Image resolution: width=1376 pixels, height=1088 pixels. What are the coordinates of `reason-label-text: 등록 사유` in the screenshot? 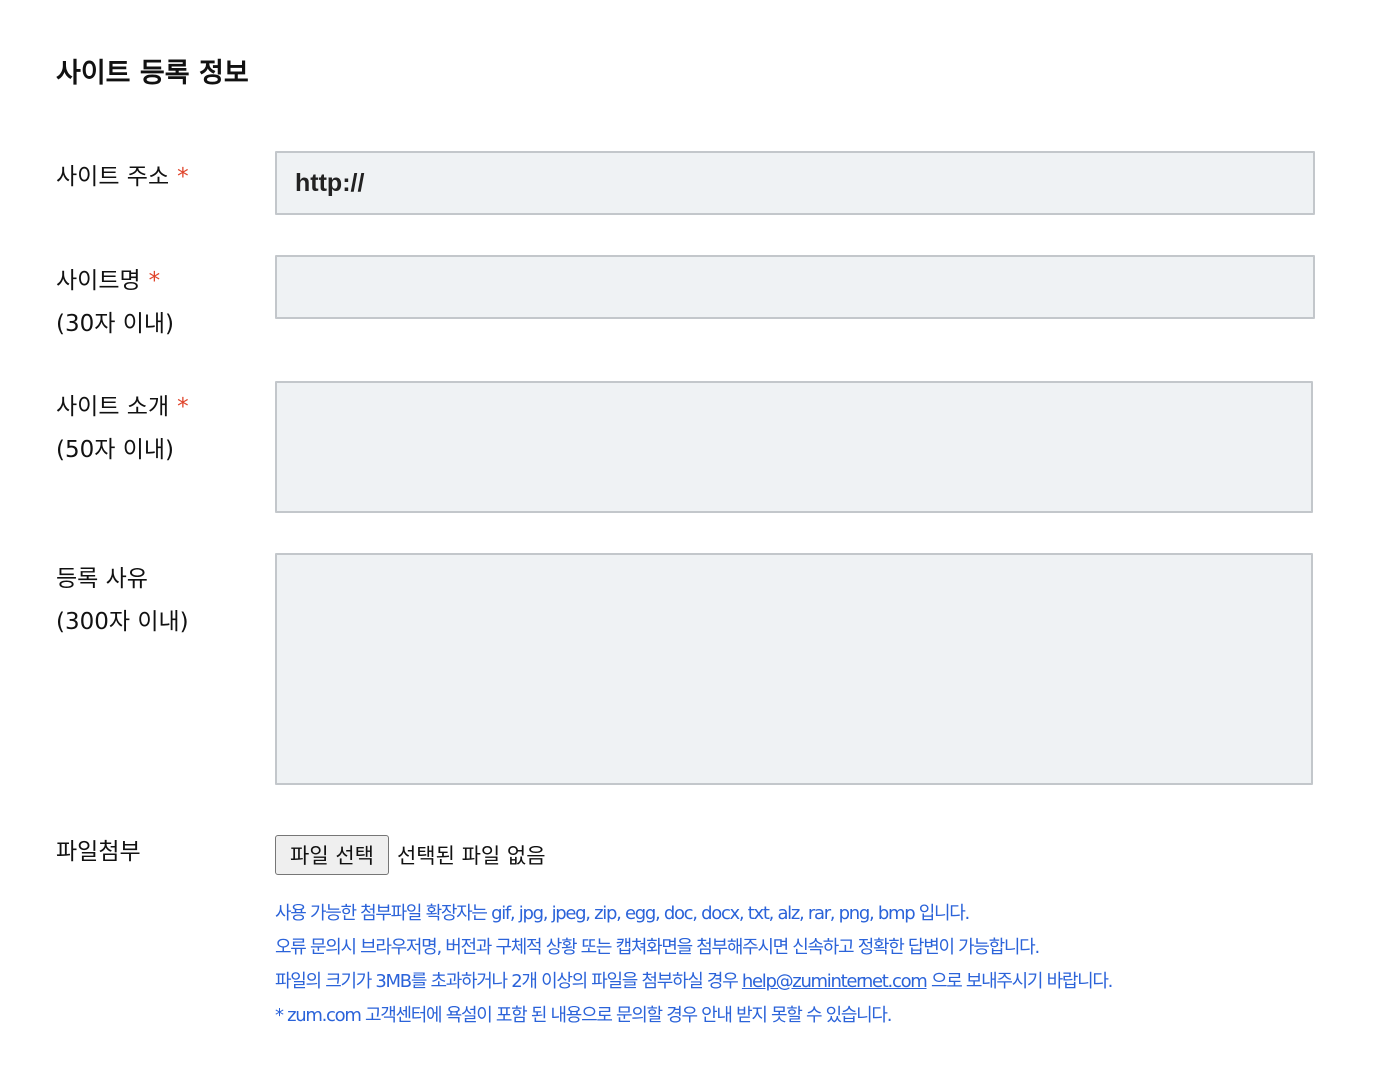 It's located at (102, 579).